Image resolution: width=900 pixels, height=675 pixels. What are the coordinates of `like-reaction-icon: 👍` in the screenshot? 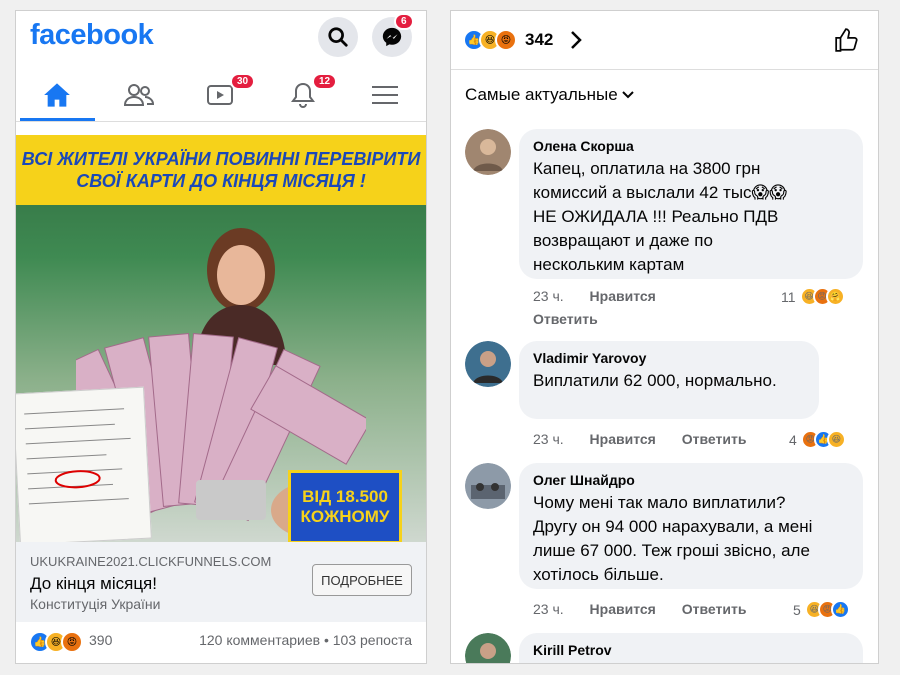 It's located at (840, 609).